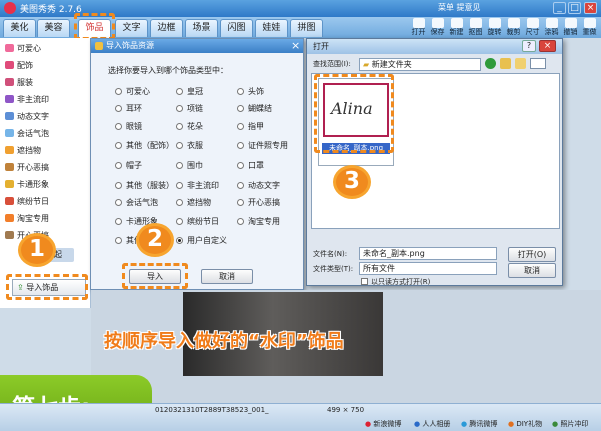 The height and width of the screenshot is (431, 601). What do you see at coordinates (330, 254) in the screenshot?
I see `filename-label: 文件名(N):` at bounding box center [330, 254].